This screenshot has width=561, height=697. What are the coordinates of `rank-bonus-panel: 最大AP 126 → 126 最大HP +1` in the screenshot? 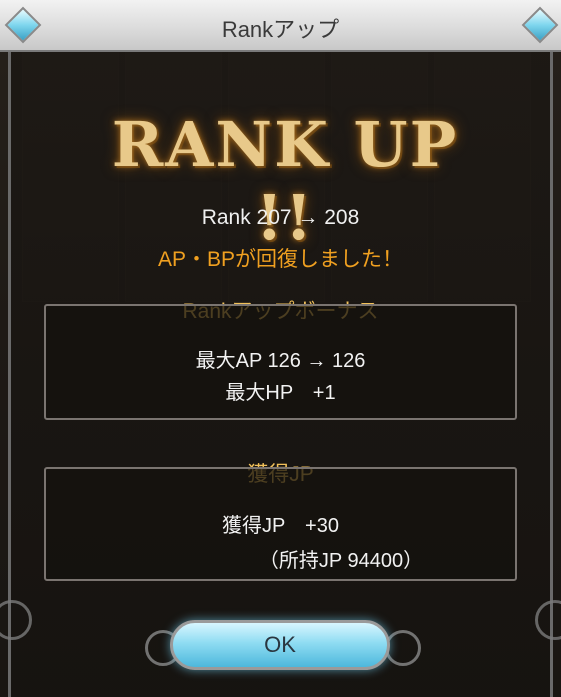 It's located at (280, 362).